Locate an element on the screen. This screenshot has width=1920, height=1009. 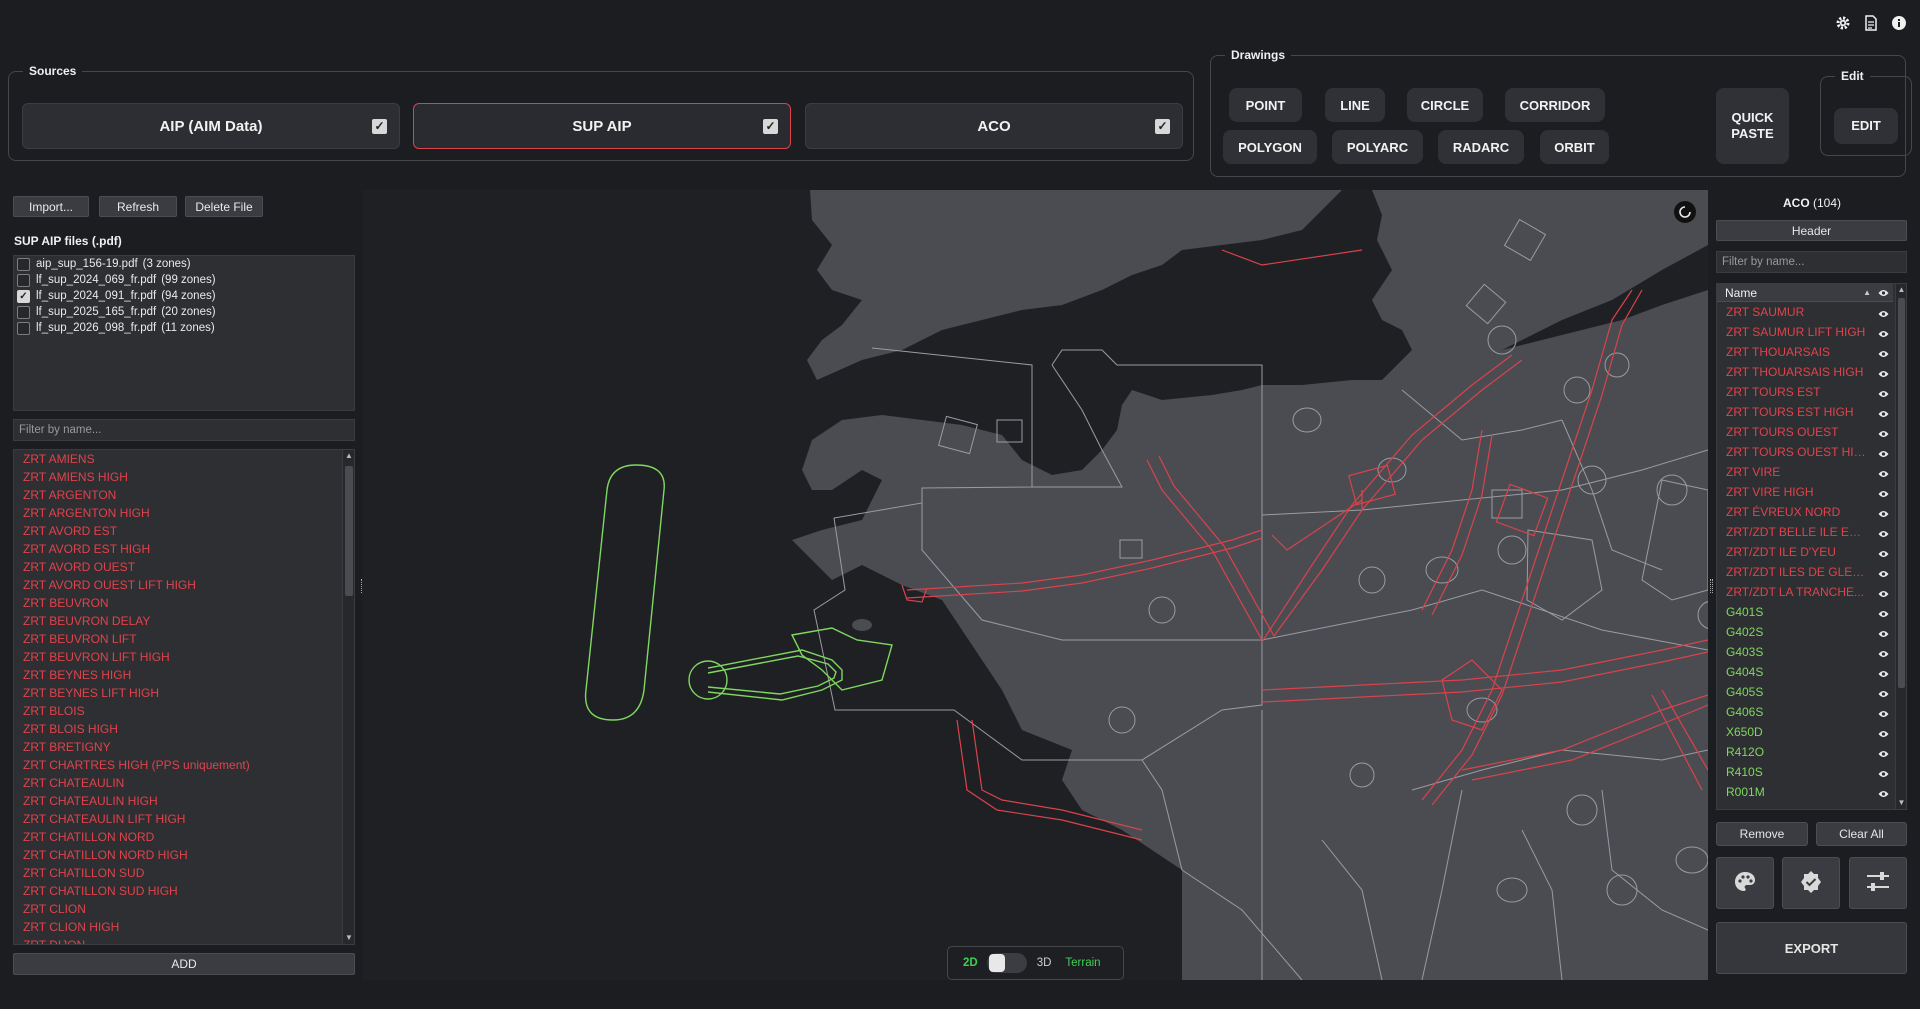
file-row: lf_sup_2024_069_fr.pdf (99 zones) is located at coordinates (184, 280).